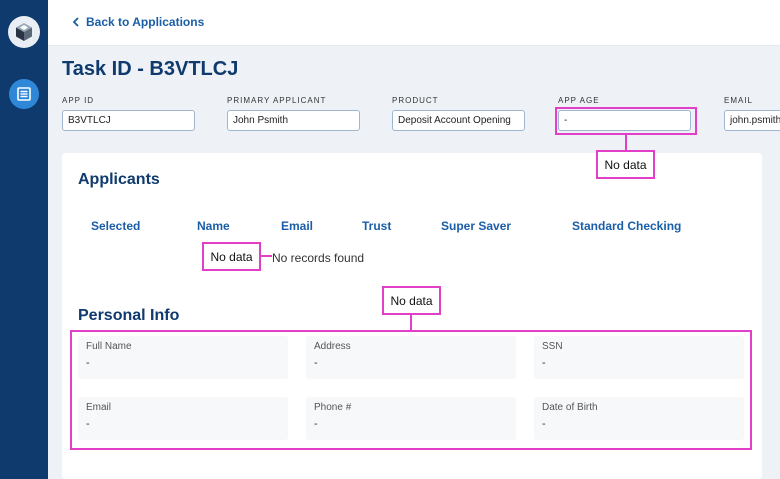  Describe the element at coordinates (78, 100) in the screenshot. I see `app-id-label: APP ID` at that location.